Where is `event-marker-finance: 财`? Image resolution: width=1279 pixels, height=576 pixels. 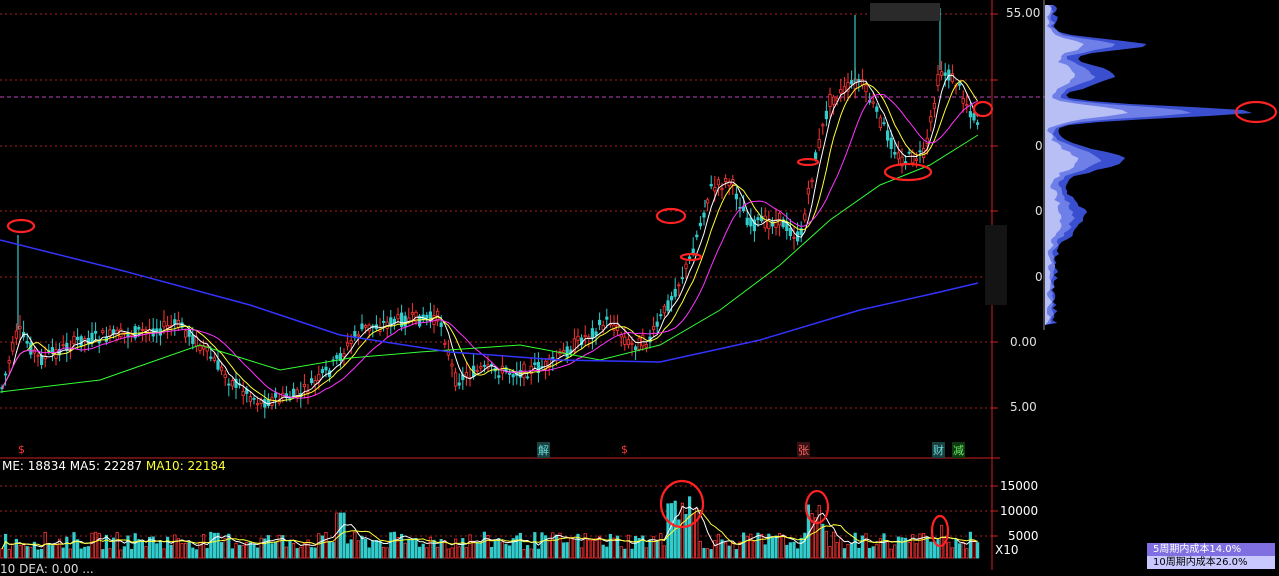 event-marker-finance: 财 is located at coordinates (938, 450).